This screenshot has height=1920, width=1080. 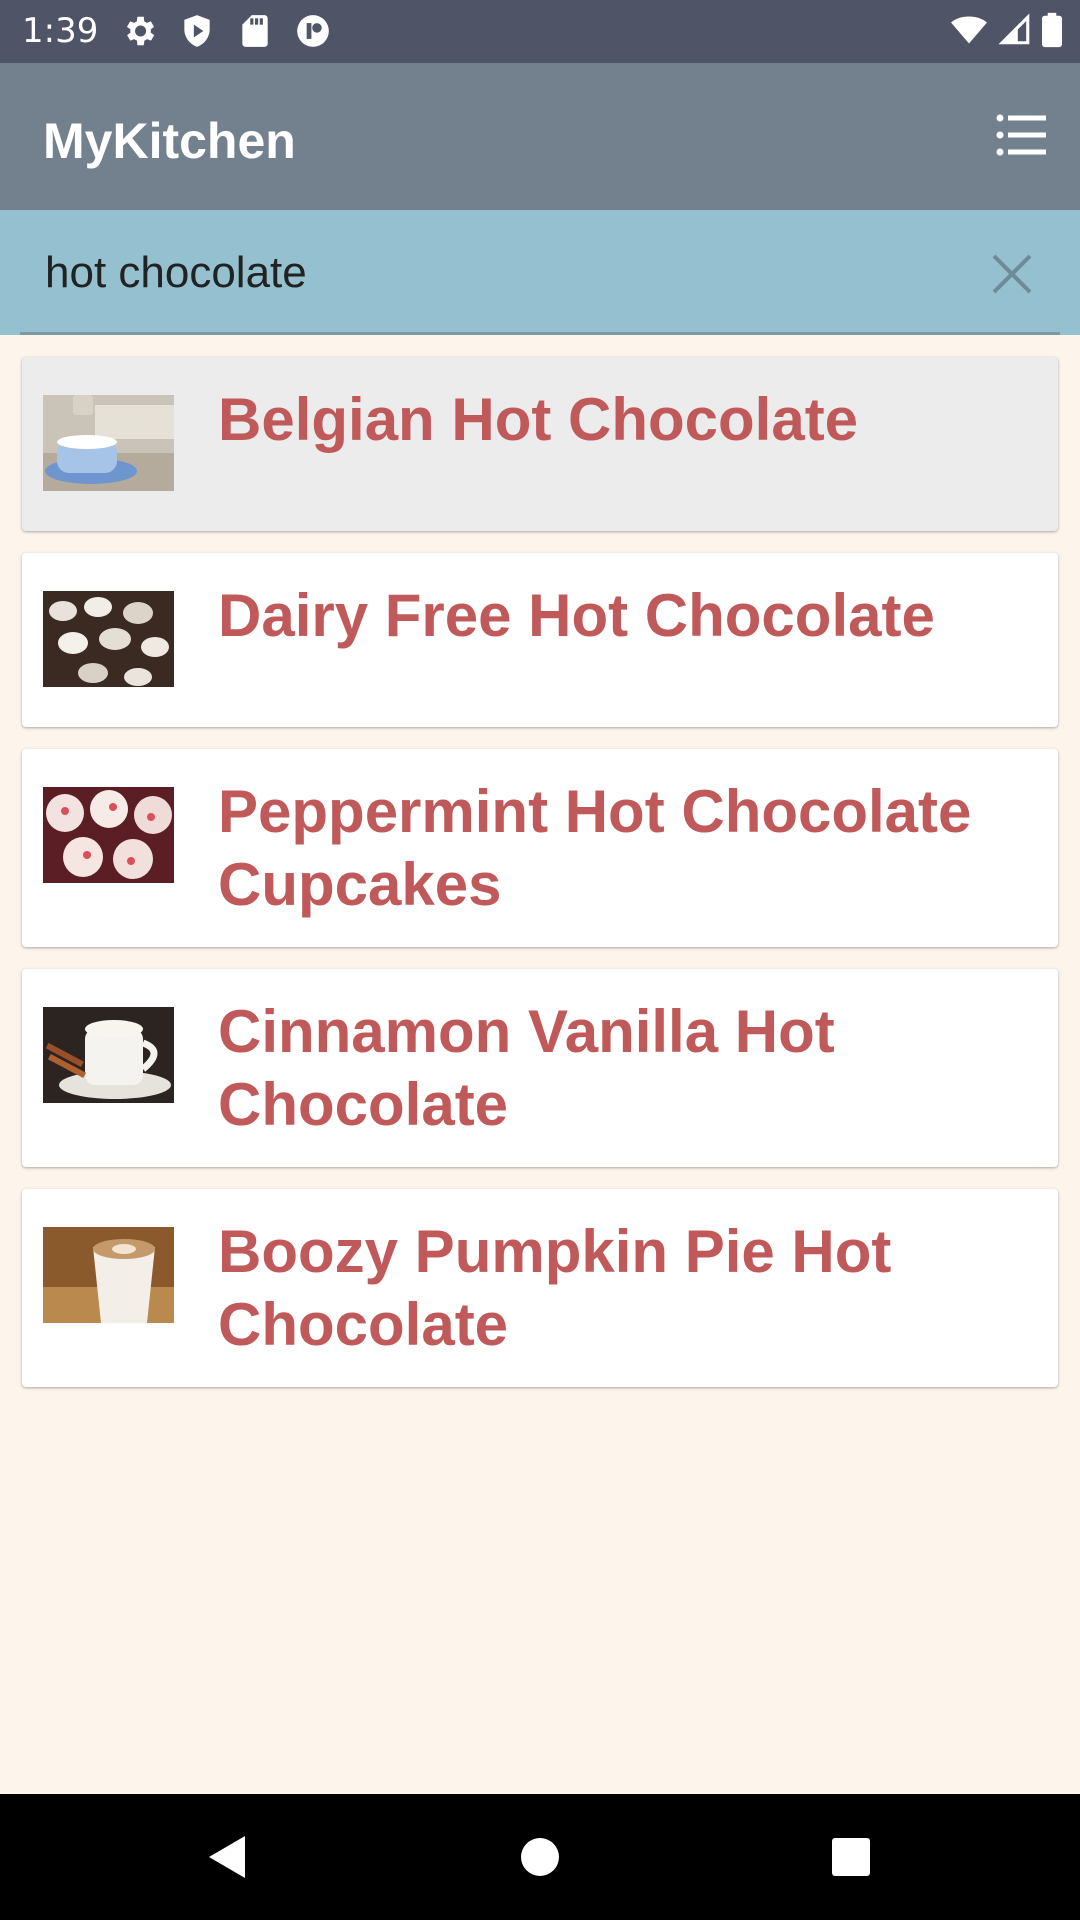 I want to click on thumb-boozy-pumpkin-pie, so click(x=108, y=1275).